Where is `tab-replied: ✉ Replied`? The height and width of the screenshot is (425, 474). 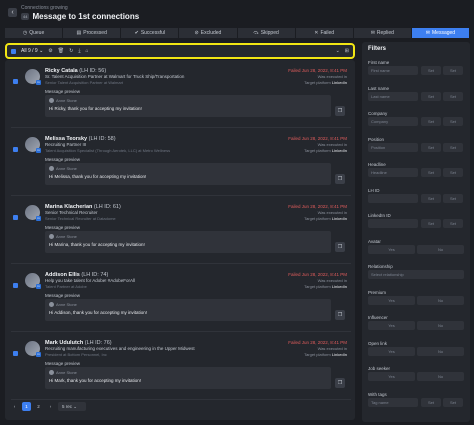
tab-replied: ✉ Replied is located at coordinates (382, 33).